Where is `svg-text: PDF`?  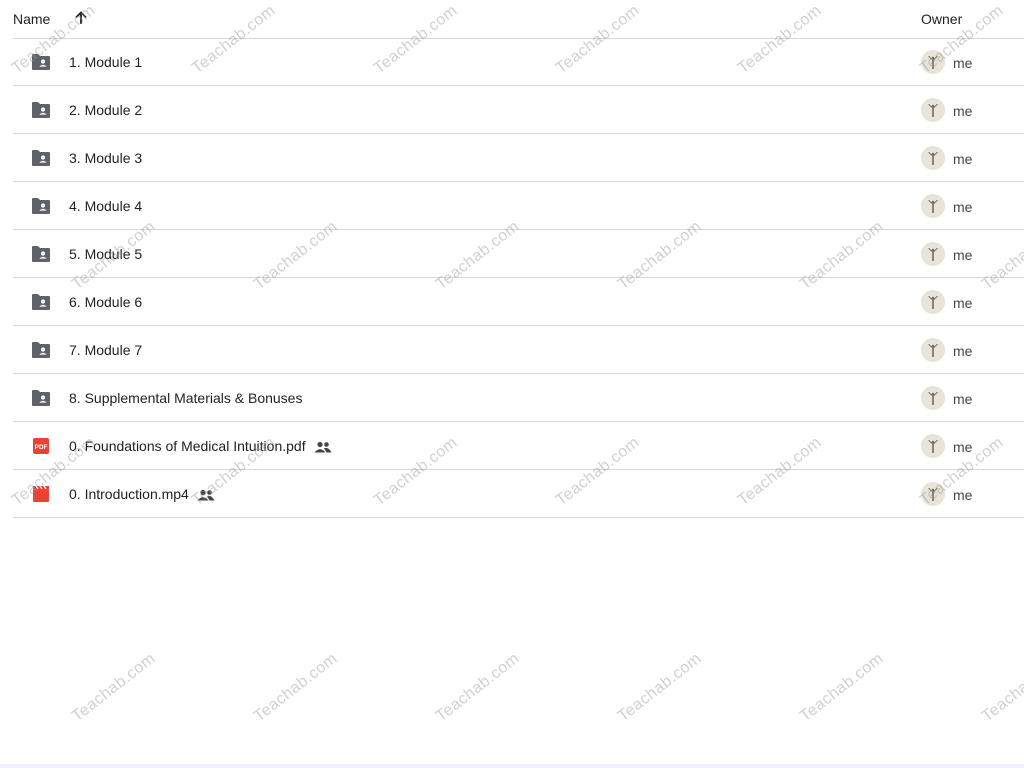
svg-text: PDF is located at coordinates (41, 447).